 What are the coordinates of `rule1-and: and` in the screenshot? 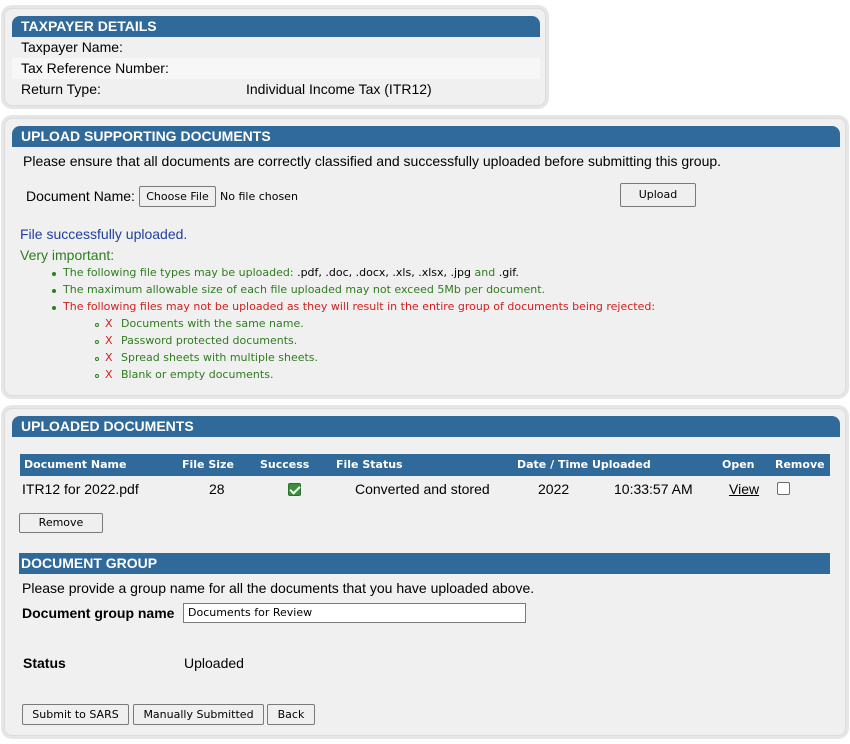 It's located at (485, 272).